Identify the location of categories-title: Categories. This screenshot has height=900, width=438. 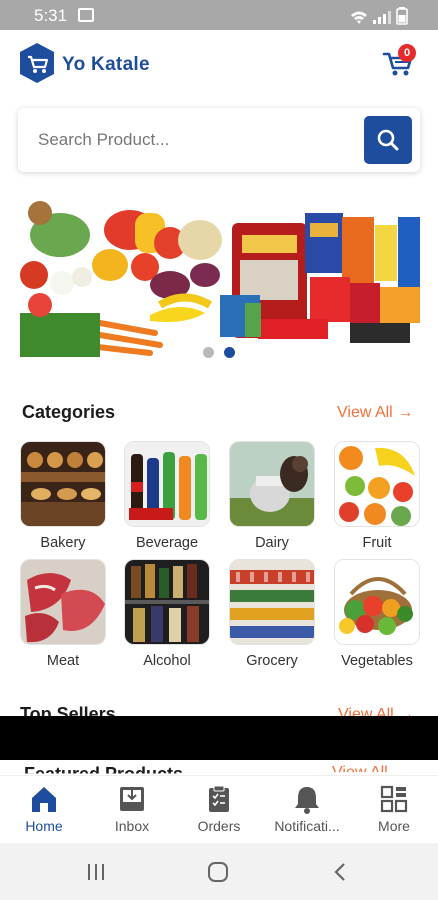
(69, 412).